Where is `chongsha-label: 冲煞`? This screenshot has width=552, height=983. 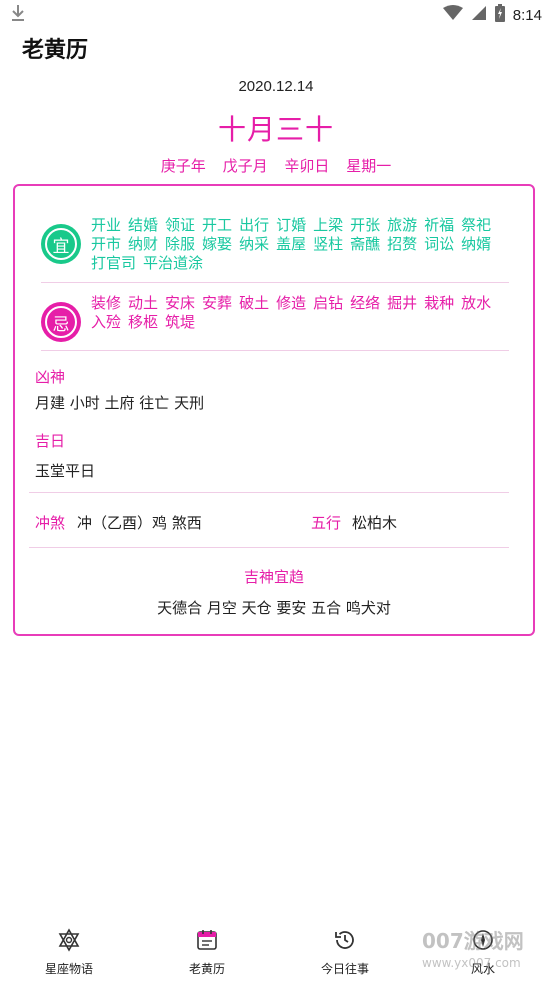 chongsha-label: 冲煞 is located at coordinates (50, 523).